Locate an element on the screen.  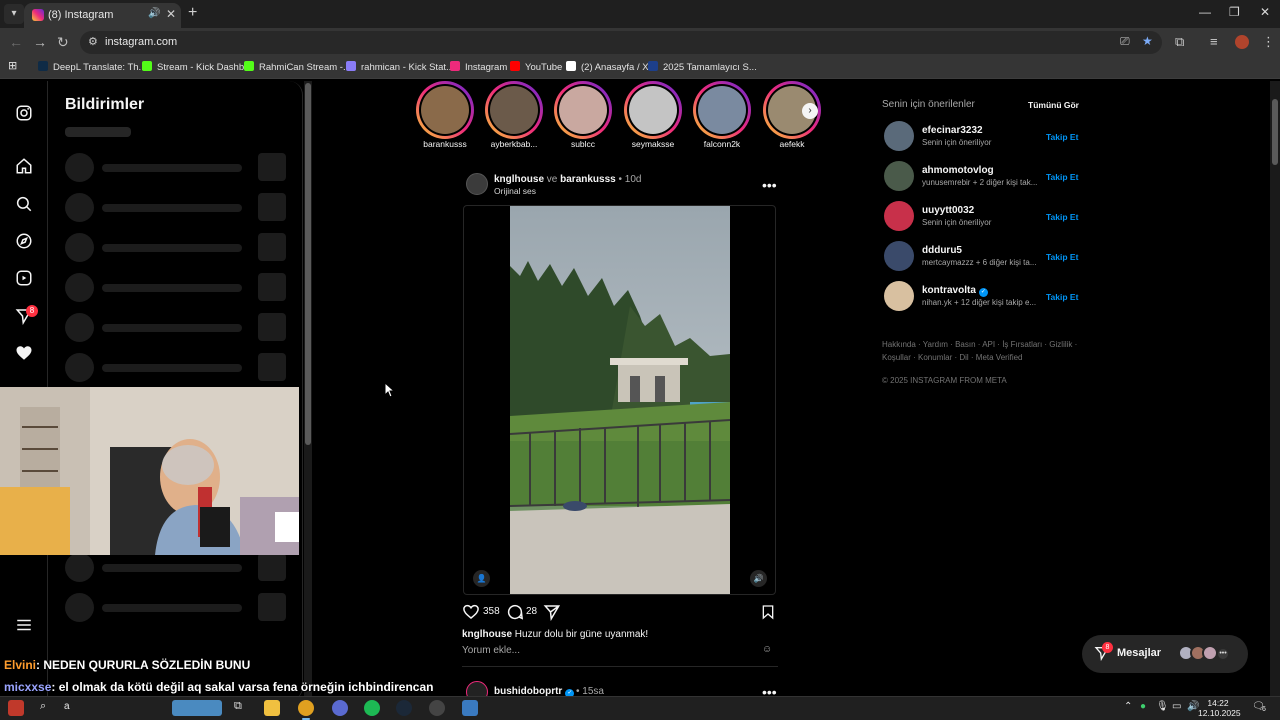
app-icon is located at coordinates (470, 708).